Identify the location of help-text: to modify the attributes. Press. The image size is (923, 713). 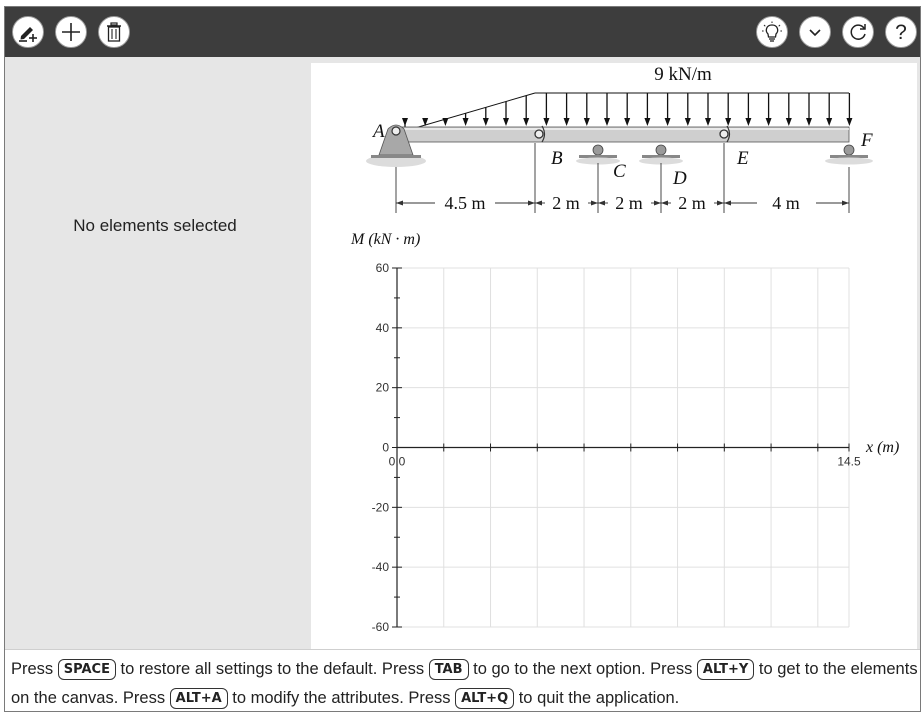
(341, 698).